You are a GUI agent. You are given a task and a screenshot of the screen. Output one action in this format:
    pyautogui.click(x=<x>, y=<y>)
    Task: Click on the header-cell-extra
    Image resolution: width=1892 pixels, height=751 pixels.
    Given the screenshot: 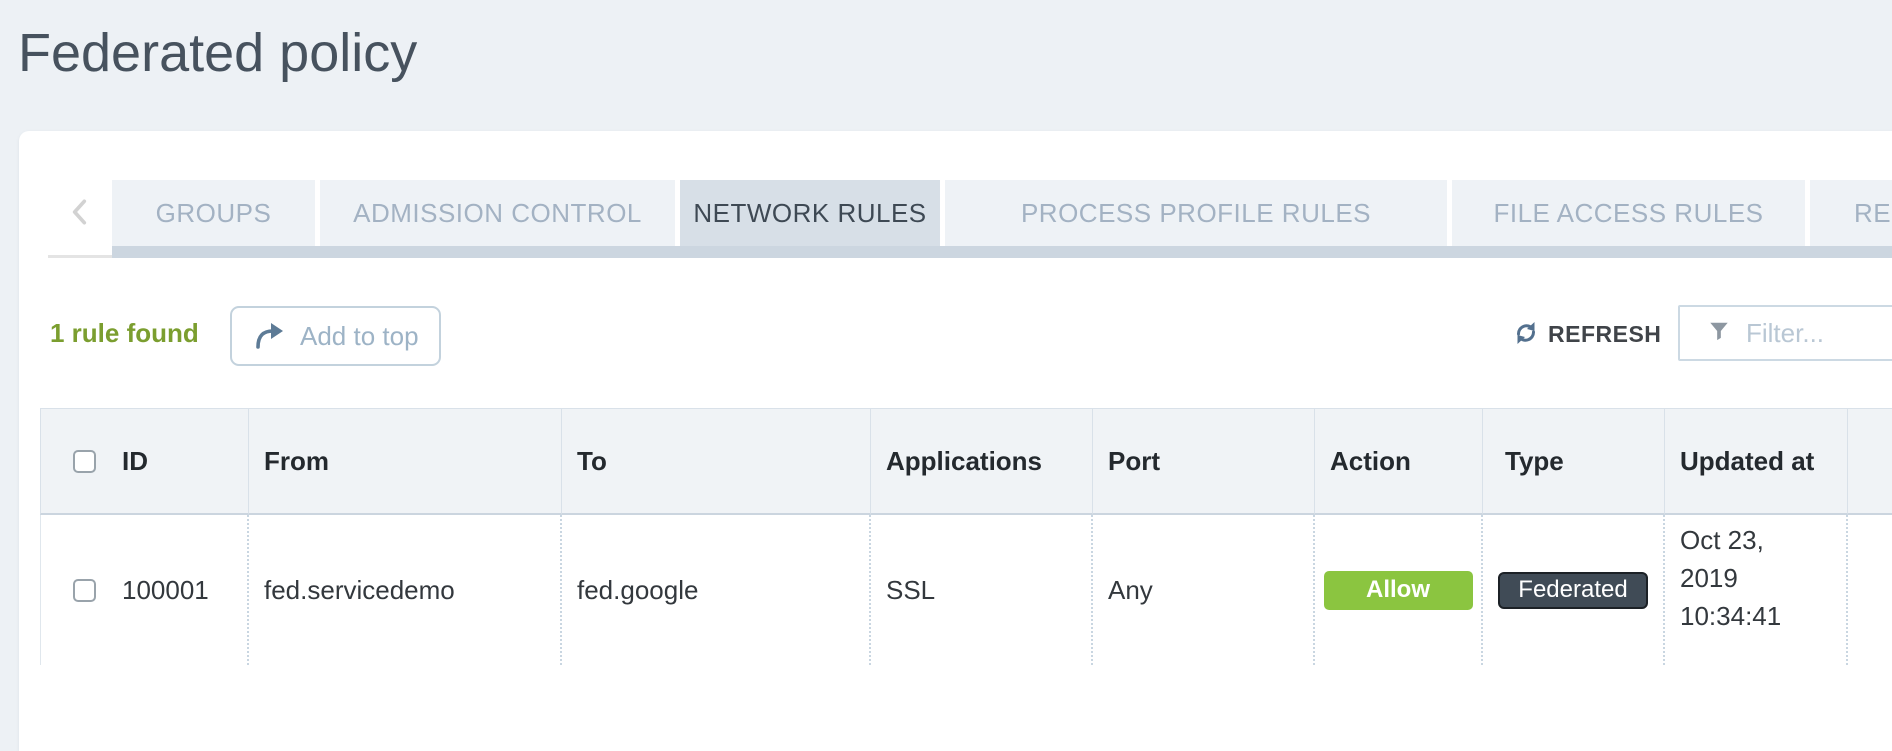 What is the action you would take?
    pyautogui.click(x=1870, y=461)
    